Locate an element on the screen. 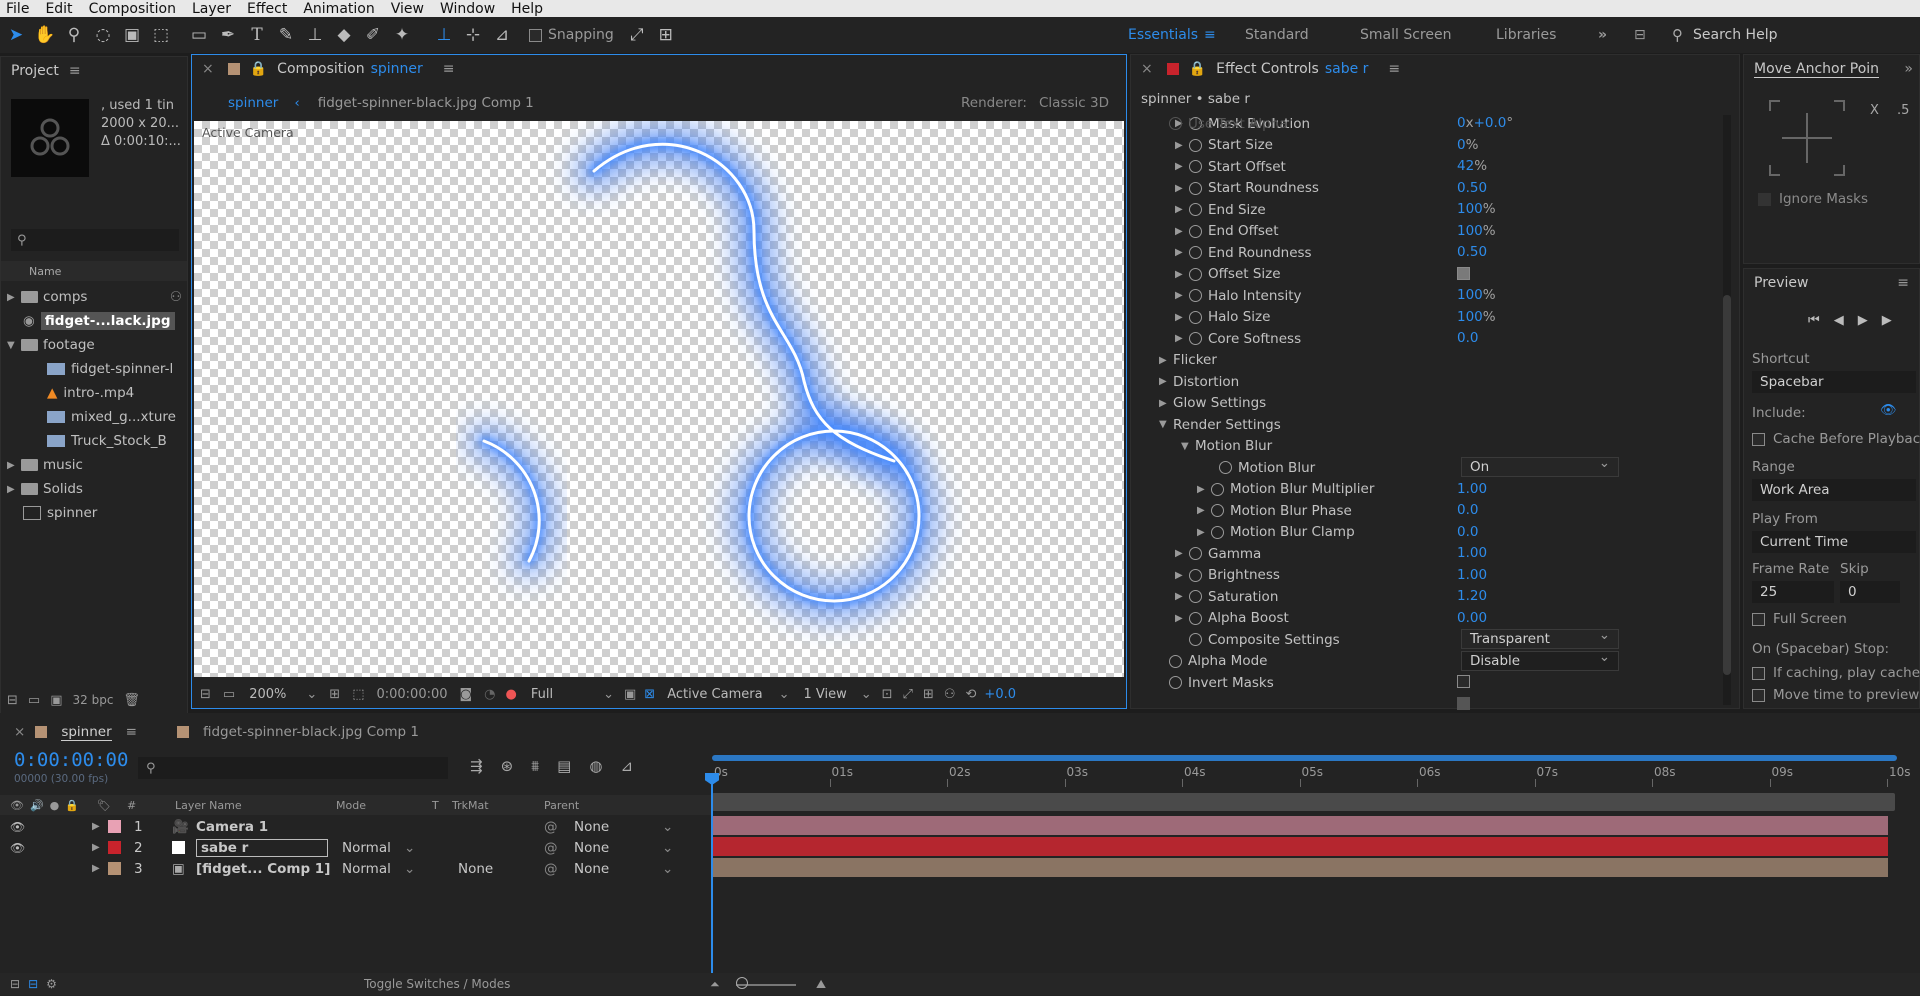 This screenshot has width=1920, height=996. include-video-eye-icon: 👁 is located at coordinates (1888, 410).